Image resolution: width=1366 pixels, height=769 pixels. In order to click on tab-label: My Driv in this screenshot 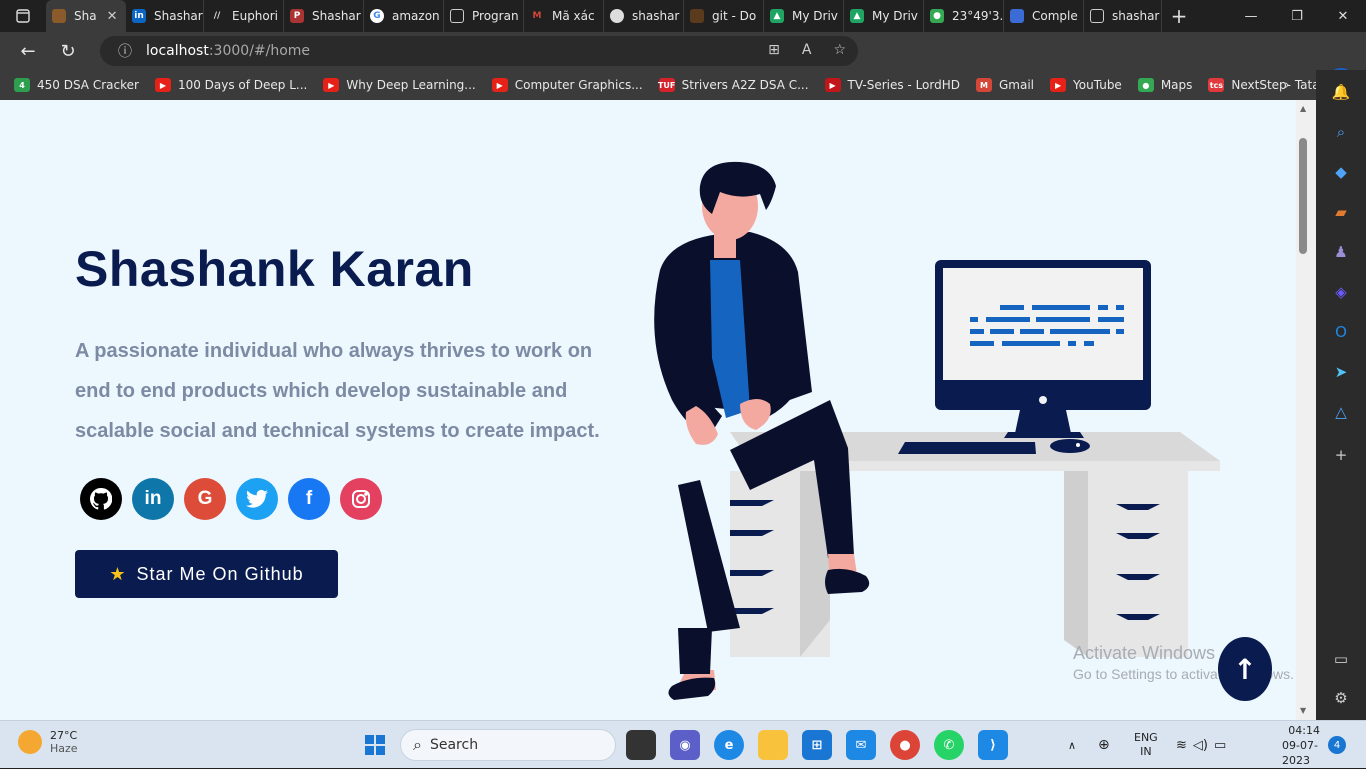, I will do `click(895, 16)`.